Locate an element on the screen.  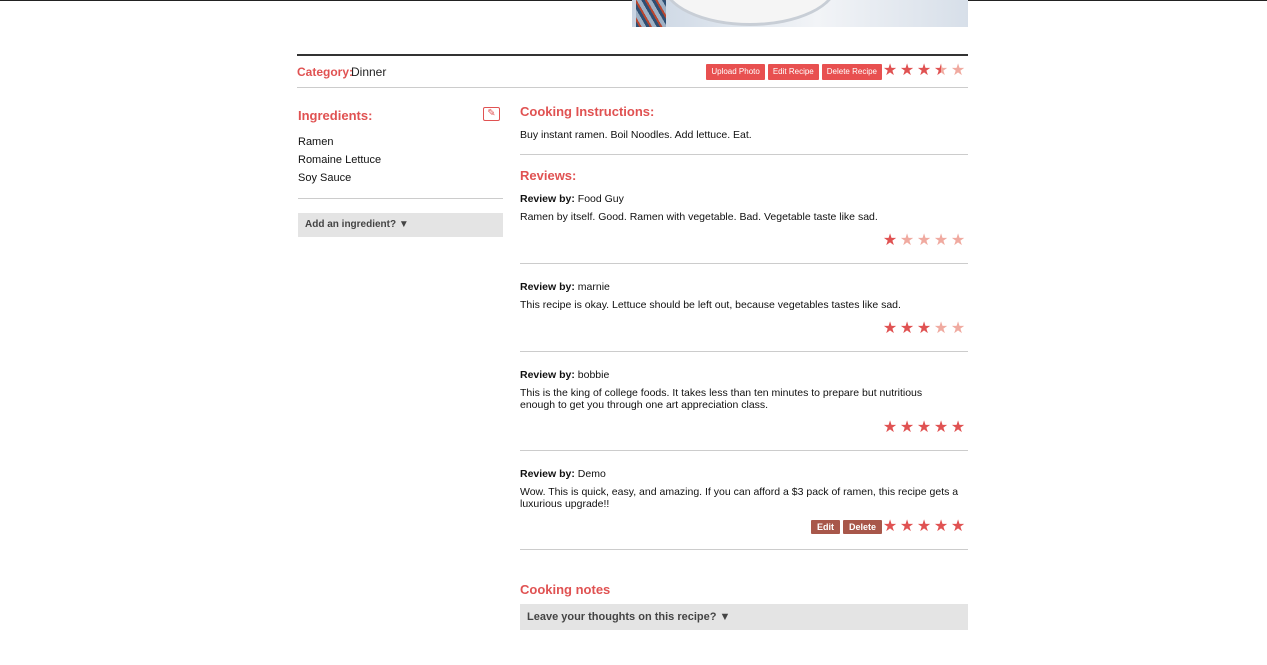
review-author: marnie is located at coordinates (593, 287).